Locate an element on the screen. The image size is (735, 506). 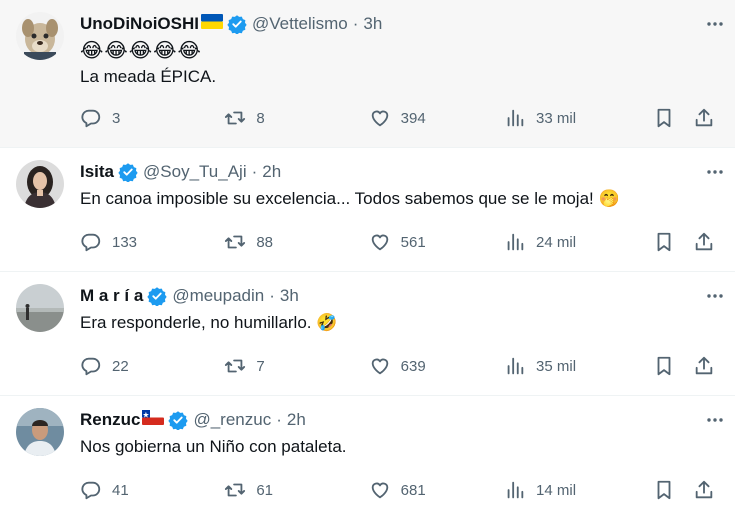
view-count: 35 mil is located at coordinates (556, 366).